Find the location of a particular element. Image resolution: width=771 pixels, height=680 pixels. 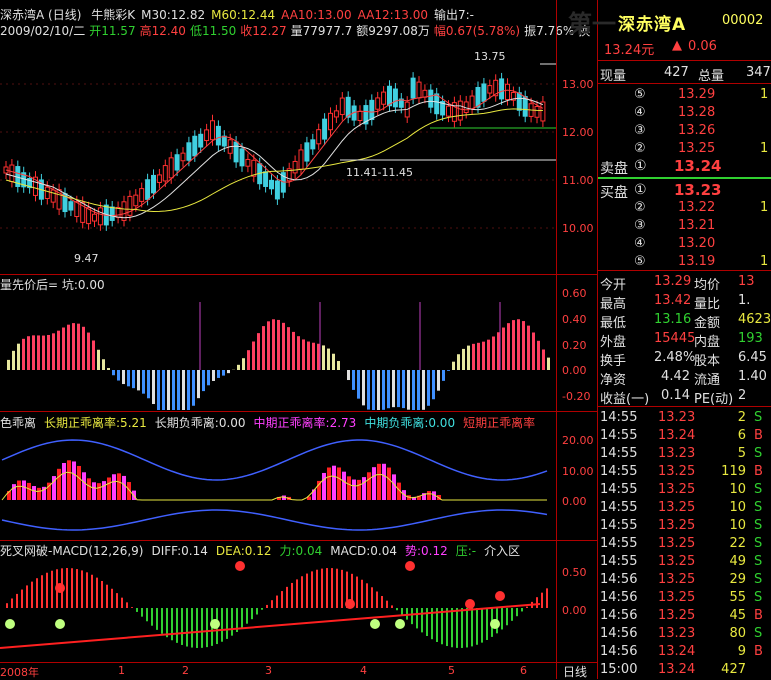

macd-indicator is located at coordinates (298, 610).